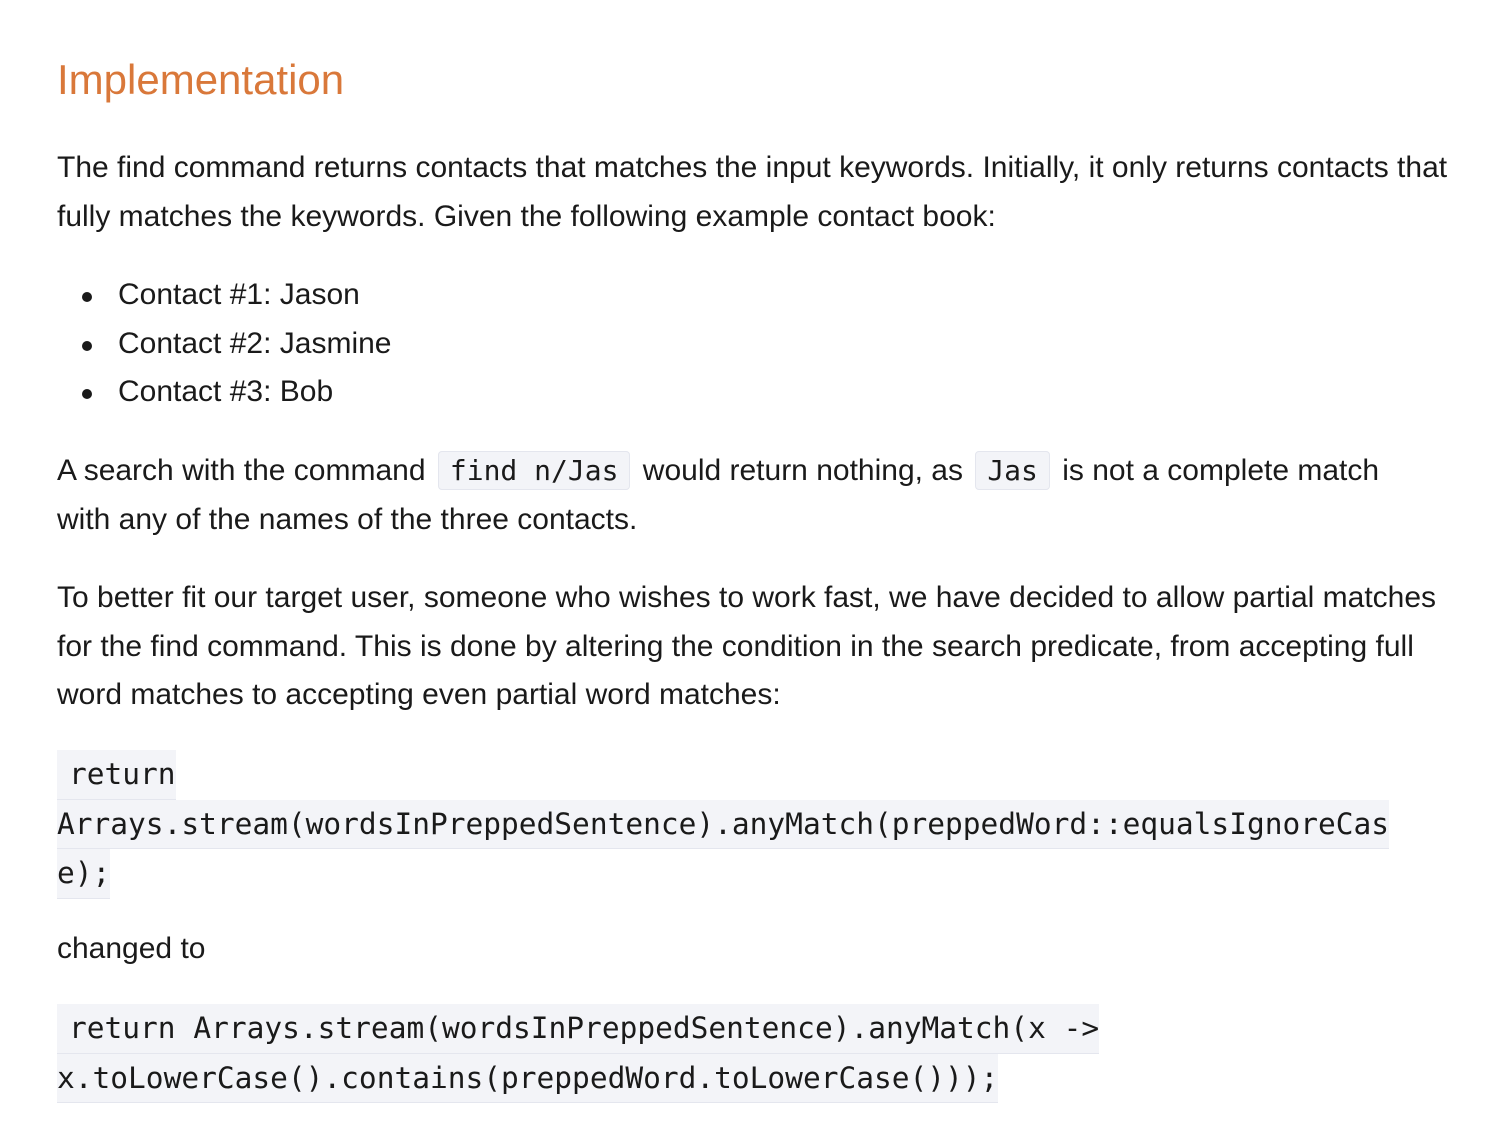 Image resolution: width=1498 pixels, height=1140 pixels. What do you see at coordinates (239, 294) in the screenshot?
I see `contact-item-text: Contact #1: Jason` at bounding box center [239, 294].